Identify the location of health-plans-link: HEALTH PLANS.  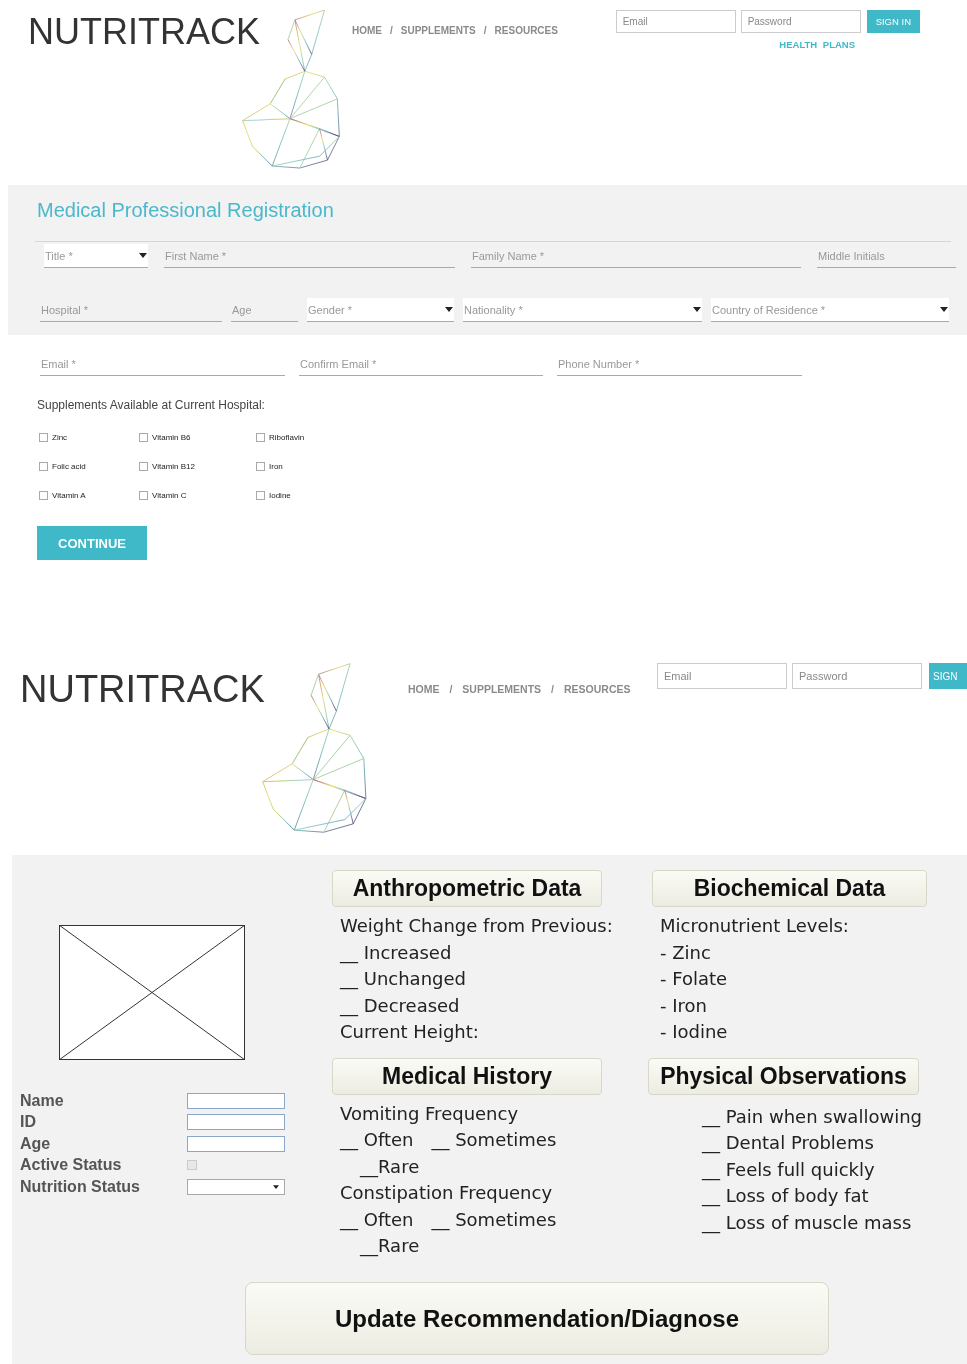
(817, 44).